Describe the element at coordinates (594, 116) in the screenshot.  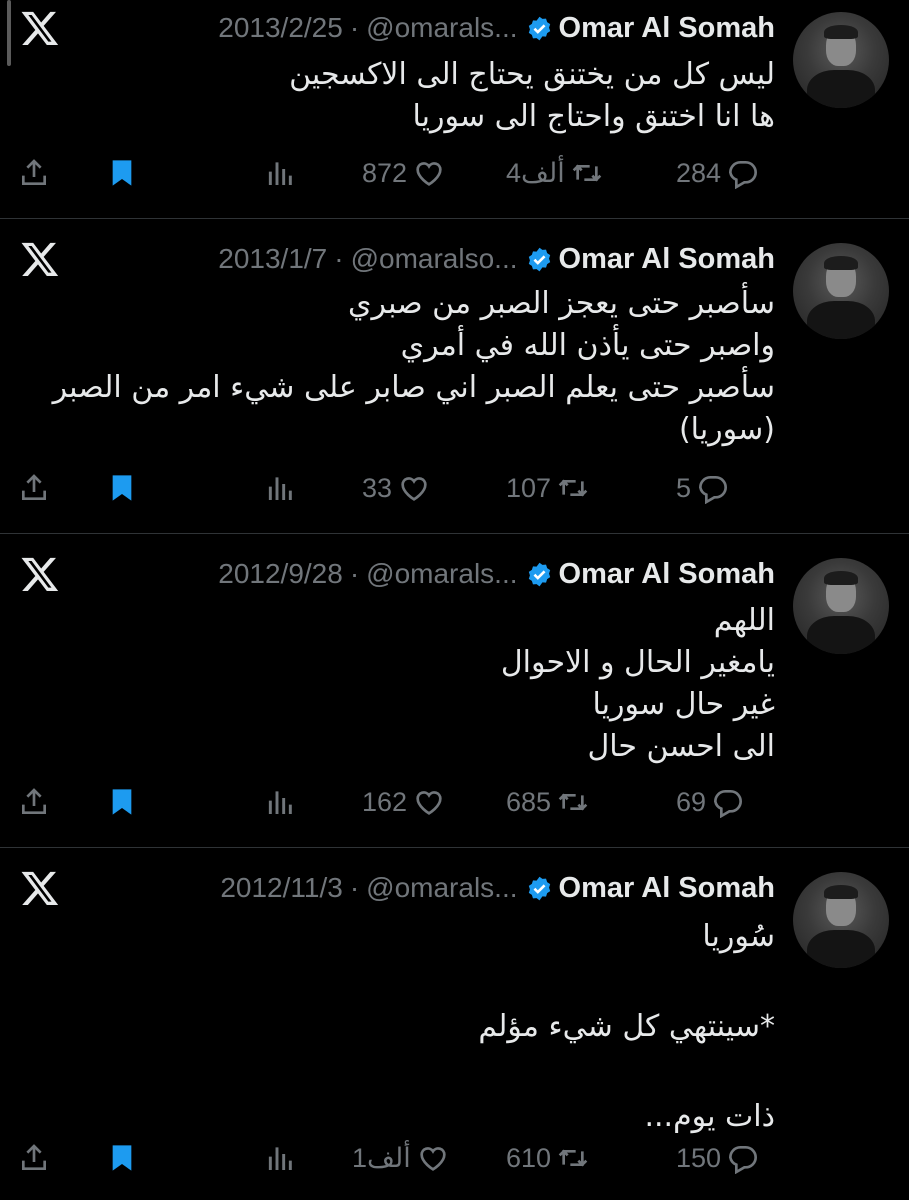
I see `tweet-text-line: ها انا اختنق واحتاج الى سوريا` at that location.